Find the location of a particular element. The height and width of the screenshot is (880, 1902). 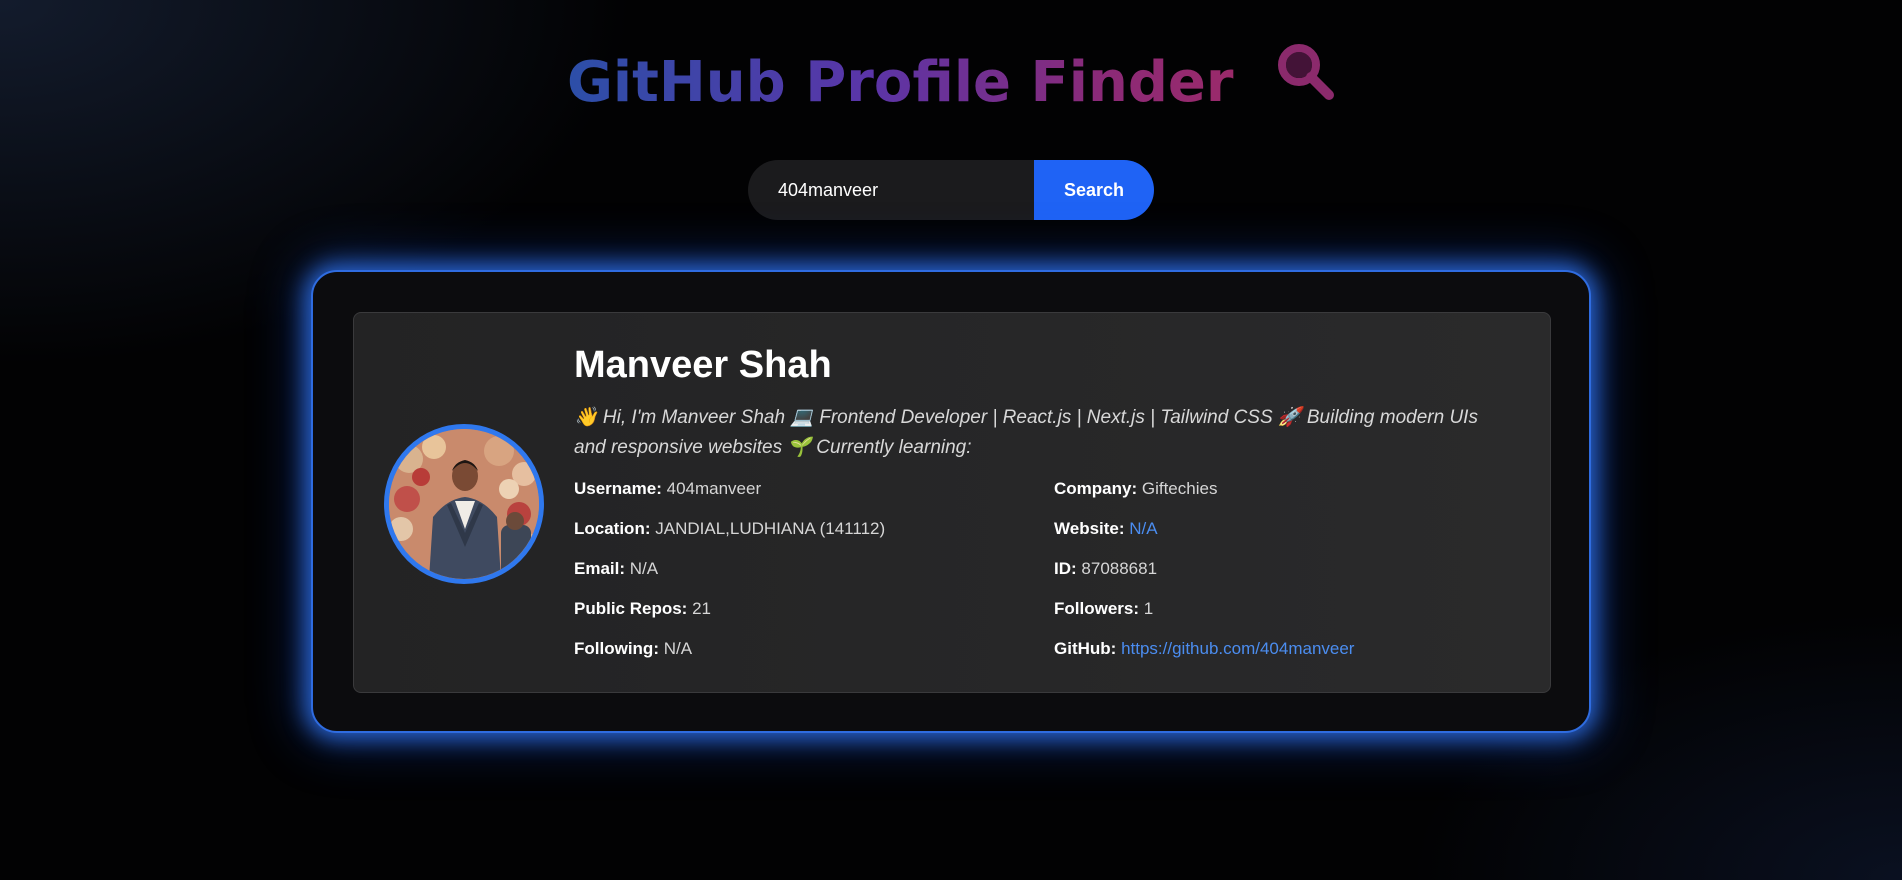

info-id-value: 87088681 is located at coordinates (1119, 568).